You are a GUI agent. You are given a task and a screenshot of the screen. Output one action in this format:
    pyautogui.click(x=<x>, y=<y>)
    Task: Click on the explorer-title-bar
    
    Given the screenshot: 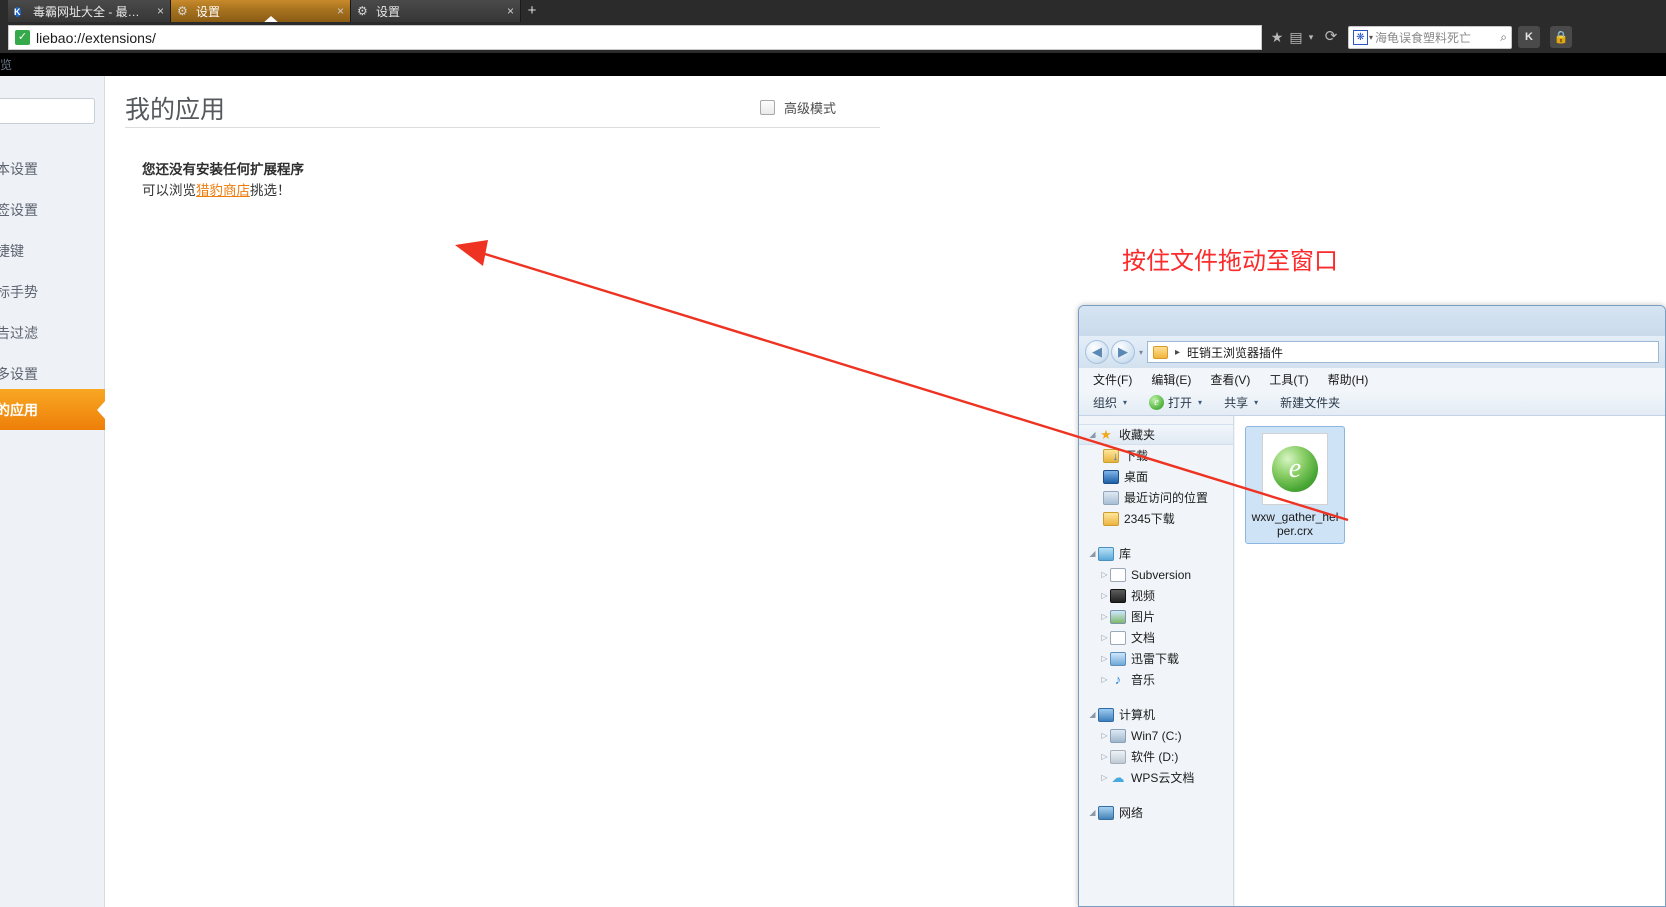 What is the action you would take?
    pyautogui.click(x=1372, y=321)
    